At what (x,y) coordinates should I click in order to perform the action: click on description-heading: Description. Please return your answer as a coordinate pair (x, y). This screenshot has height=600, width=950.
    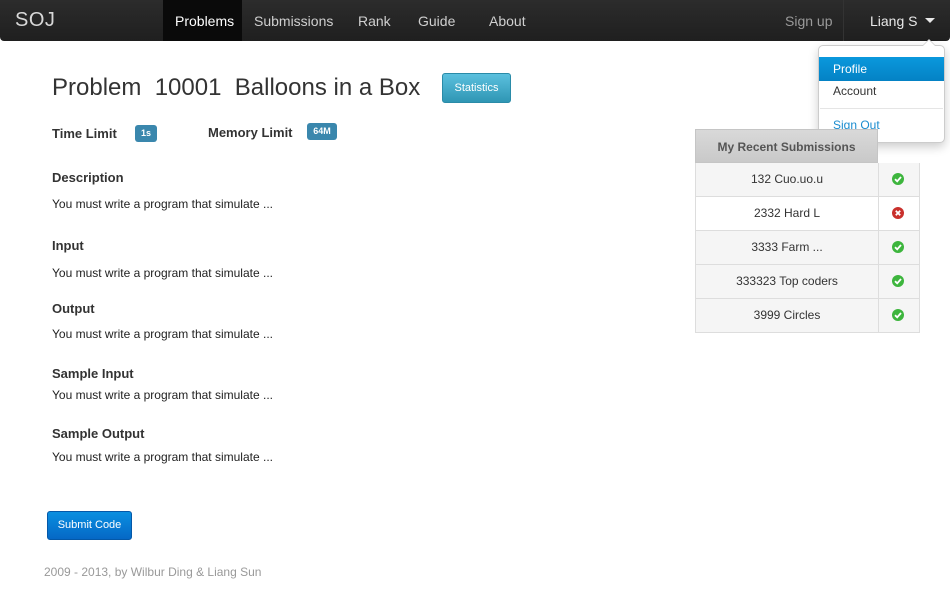
    Looking at the image, I should click on (88, 177).